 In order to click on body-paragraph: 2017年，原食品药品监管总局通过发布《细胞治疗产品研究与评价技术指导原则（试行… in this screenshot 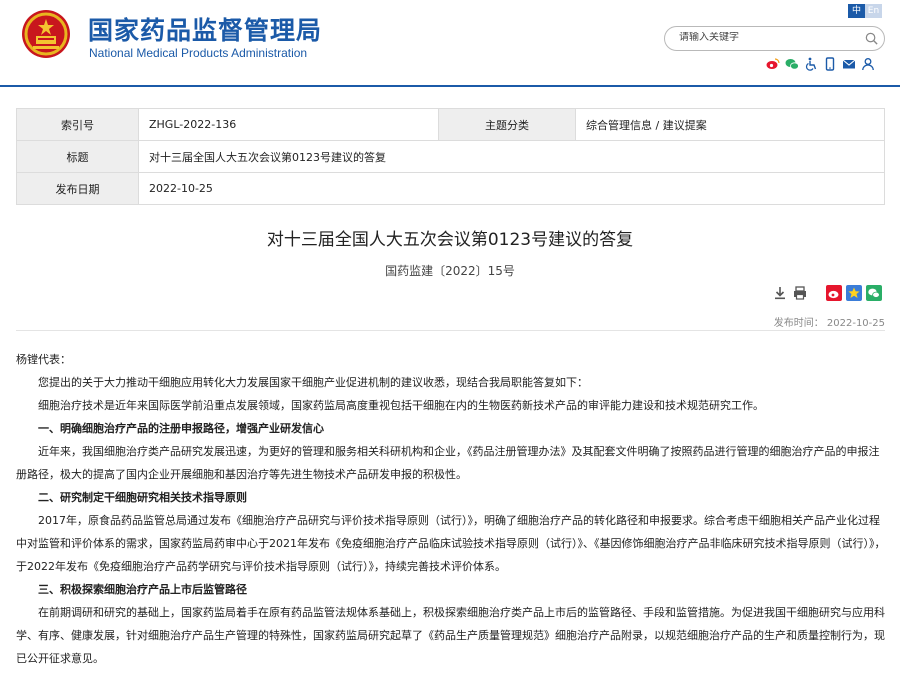, I will do `click(451, 543)`.